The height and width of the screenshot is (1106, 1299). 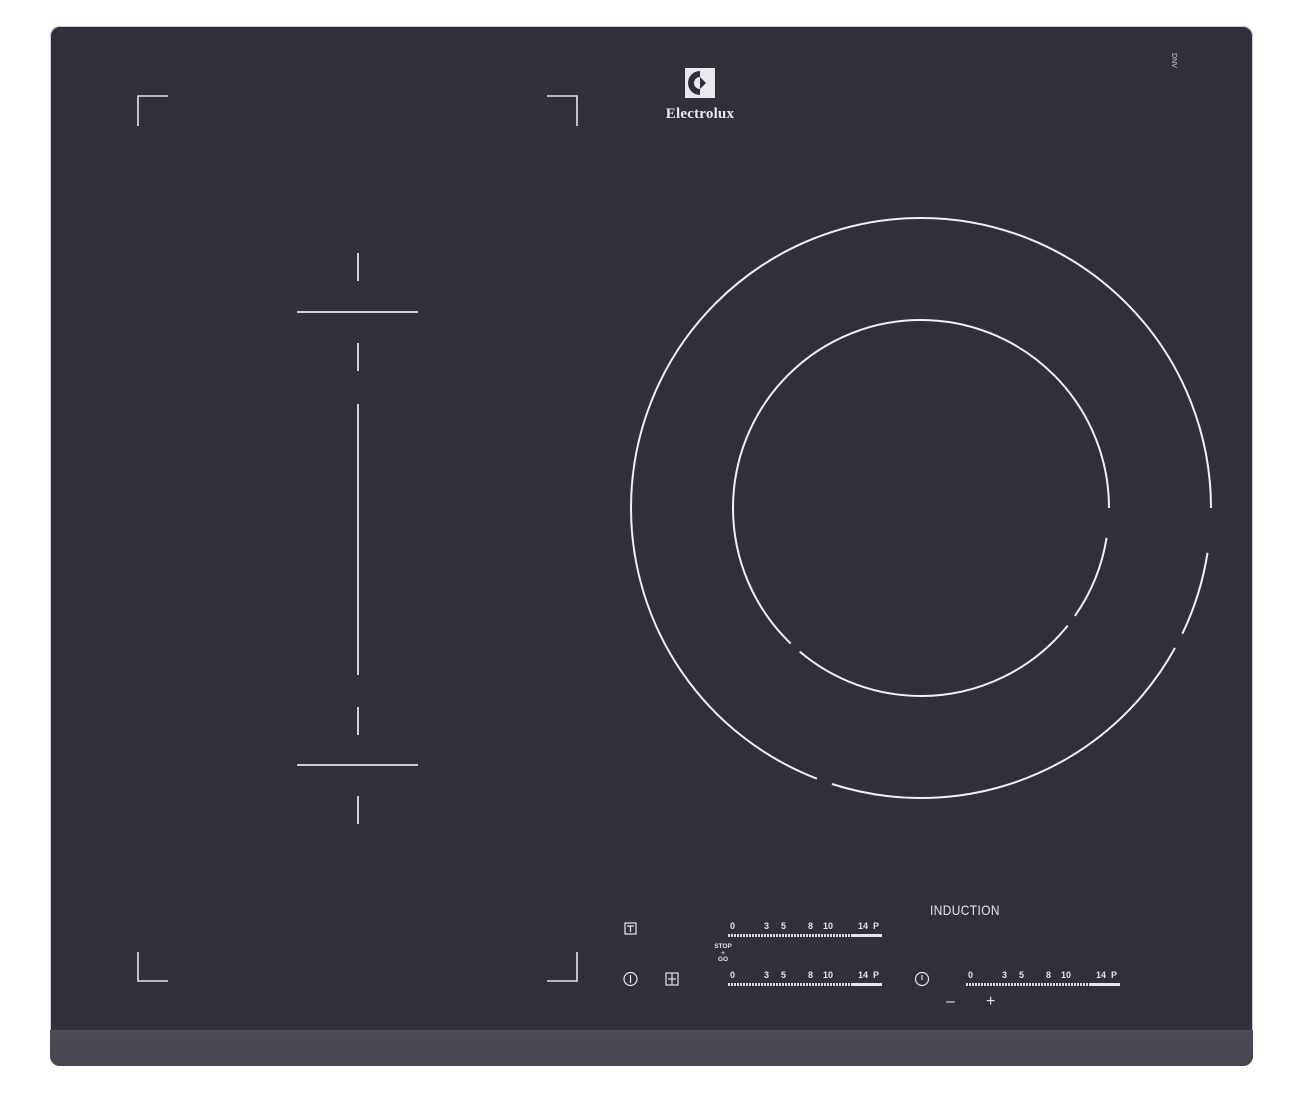 I want to click on power-slider-zone-1: 0 3 5 8 10 14 P, so click(x=805, y=931).